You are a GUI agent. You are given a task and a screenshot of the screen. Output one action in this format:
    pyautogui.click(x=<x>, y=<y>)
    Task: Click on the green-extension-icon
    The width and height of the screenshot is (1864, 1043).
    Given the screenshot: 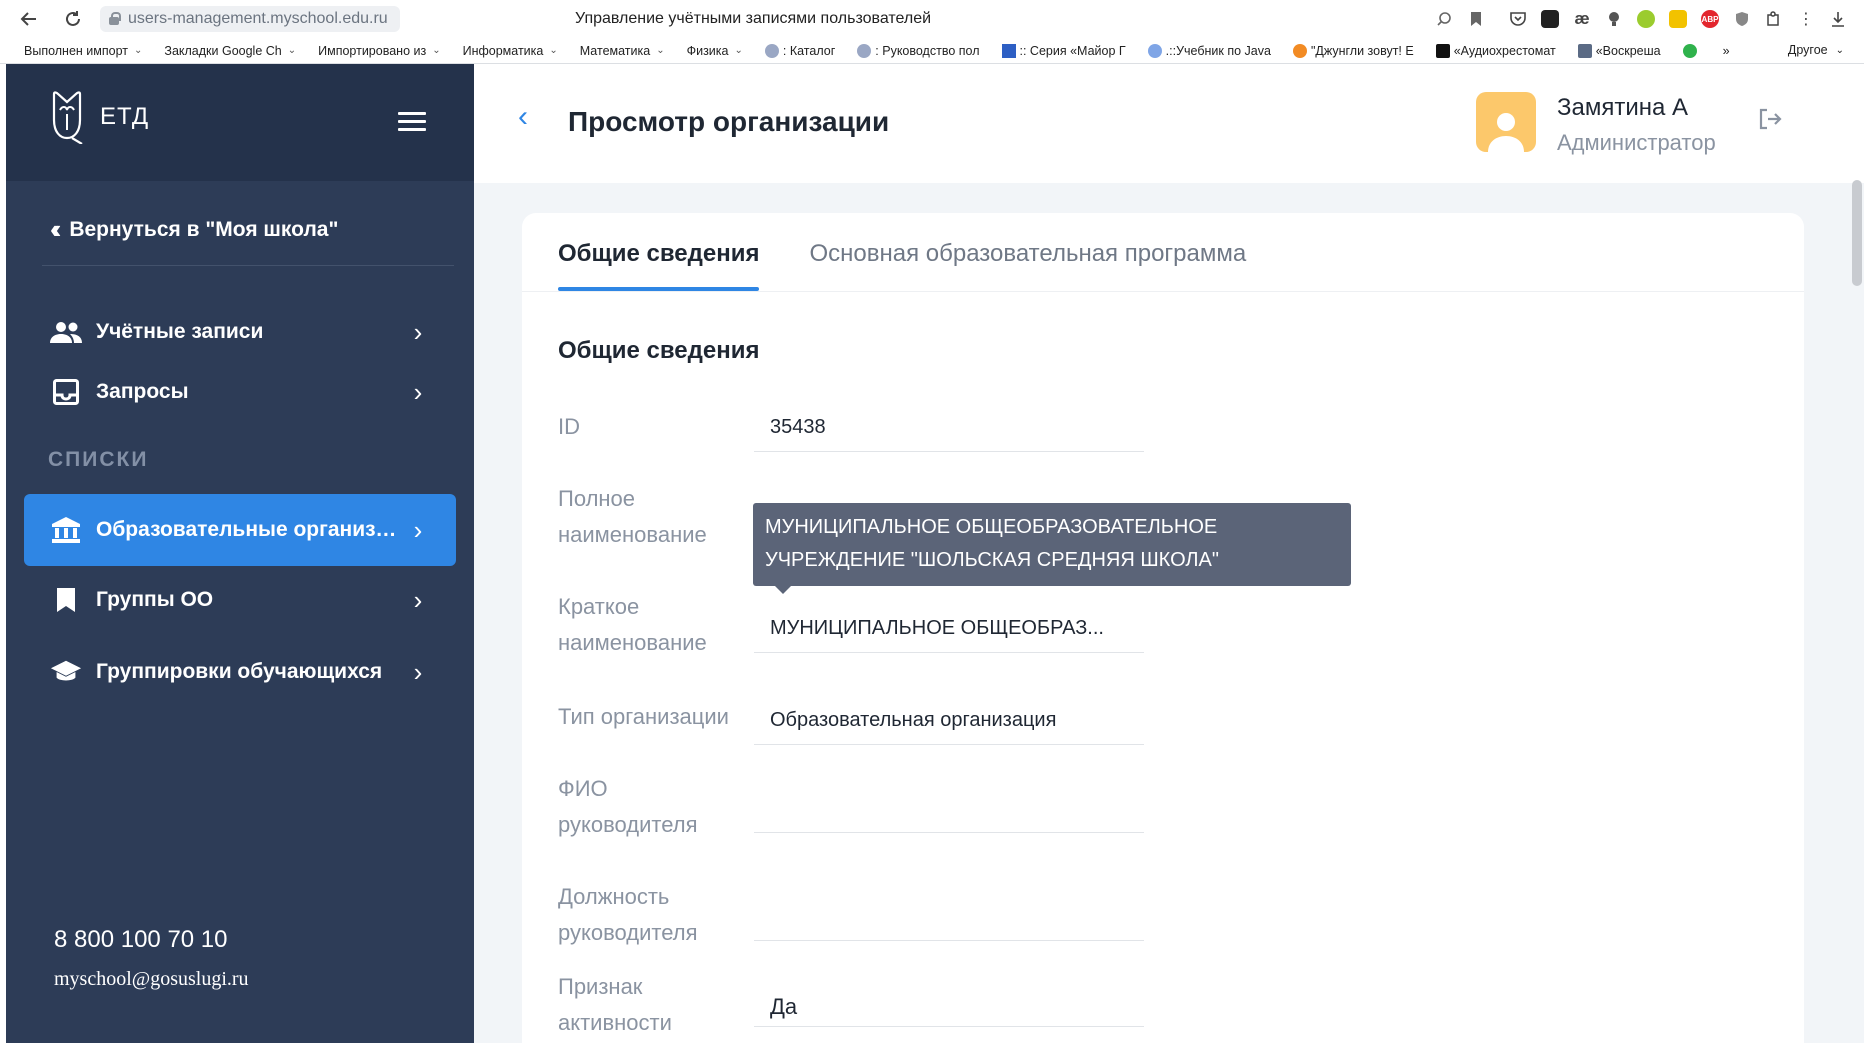 What is the action you would take?
    pyautogui.click(x=1646, y=19)
    